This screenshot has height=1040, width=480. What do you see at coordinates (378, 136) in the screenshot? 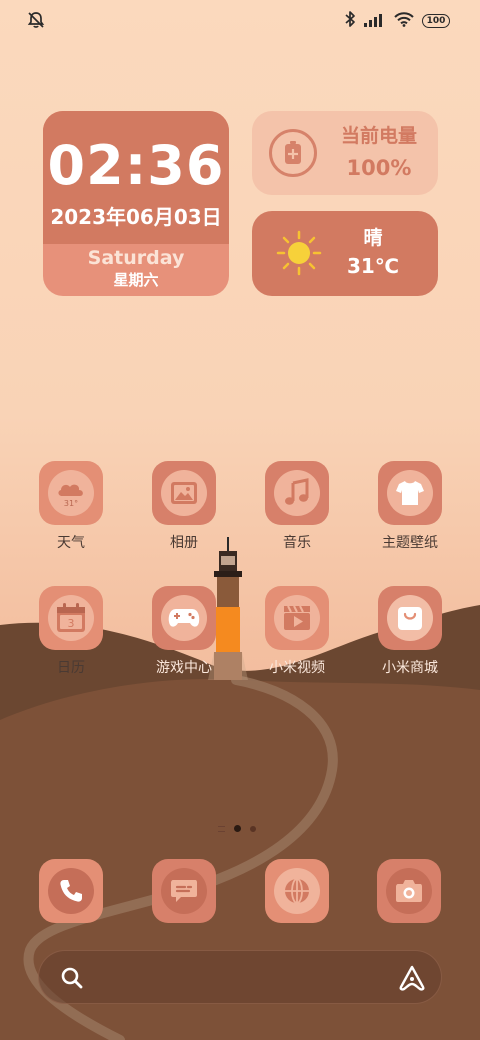
I see `battery-widget-title: 当前电量` at bounding box center [378, 136].